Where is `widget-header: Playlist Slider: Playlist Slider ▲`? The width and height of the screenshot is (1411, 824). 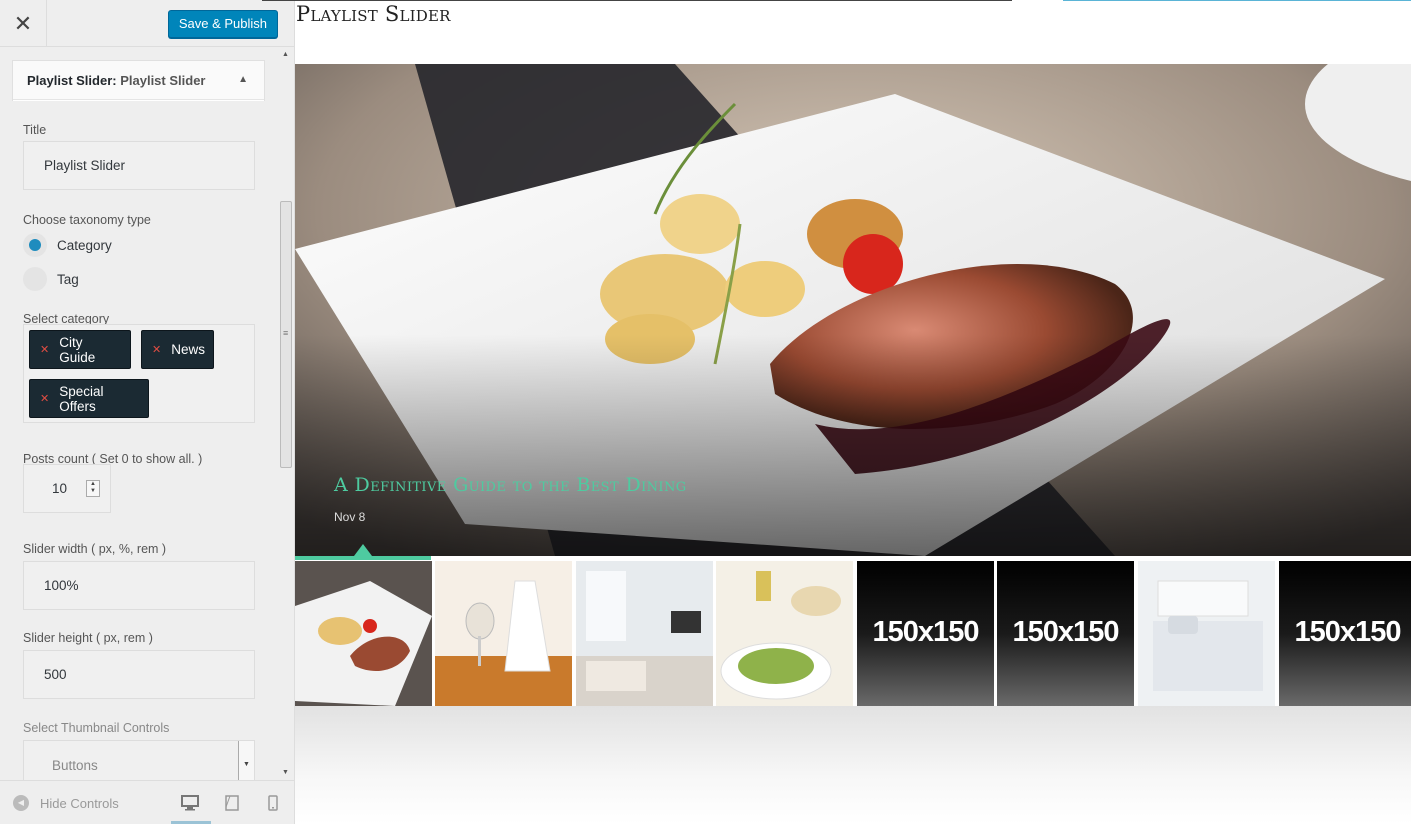 widget-header: Playlist Slider: Playlist Slider ▲ is located at coordinates (138, 80).